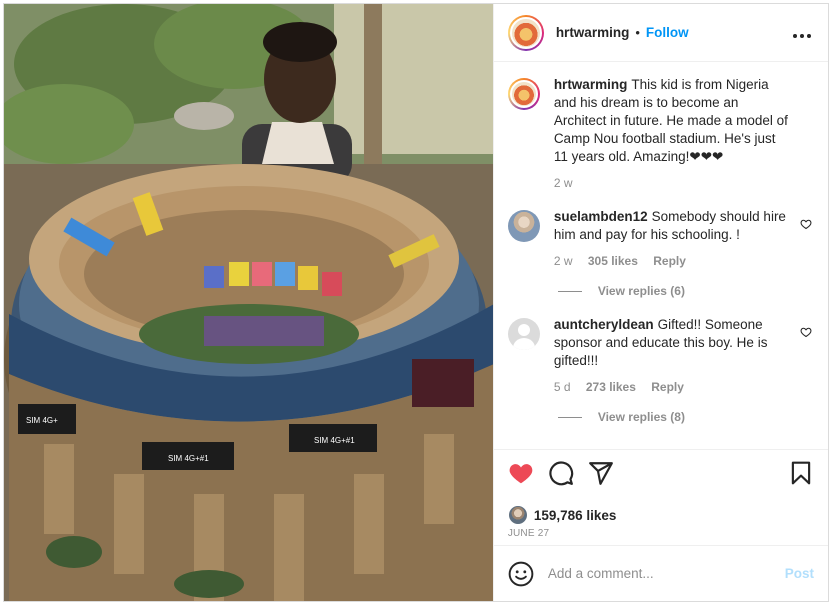 The height and width of the screenshot is (605, 834). I want to click on follow-button: Follow, so click(667, 32).